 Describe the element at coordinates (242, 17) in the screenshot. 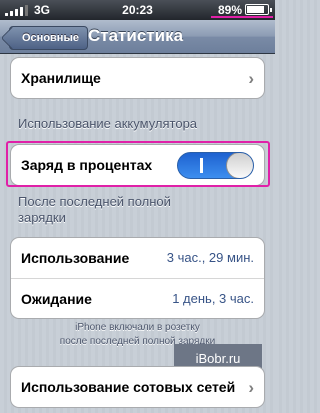

I see `battery-percent-highlight` at that location.